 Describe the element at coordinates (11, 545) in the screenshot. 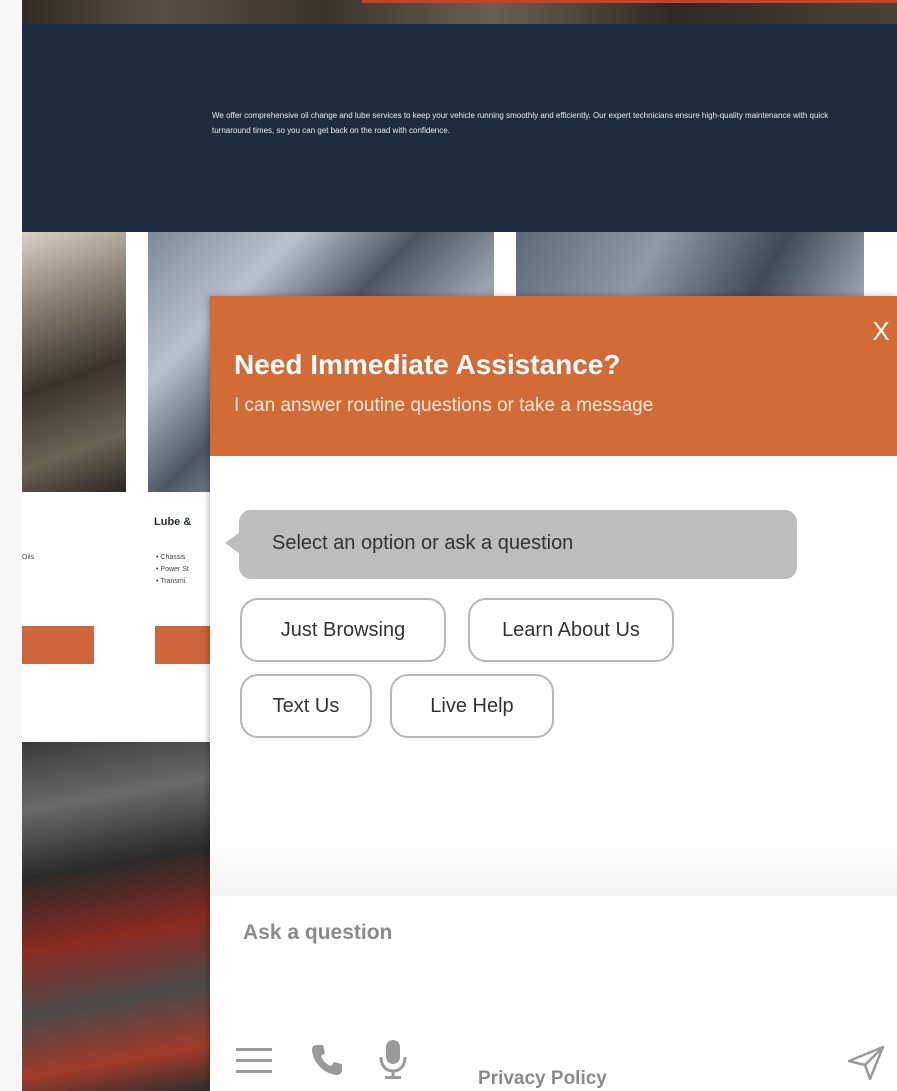

I see `left-margin` at that location.